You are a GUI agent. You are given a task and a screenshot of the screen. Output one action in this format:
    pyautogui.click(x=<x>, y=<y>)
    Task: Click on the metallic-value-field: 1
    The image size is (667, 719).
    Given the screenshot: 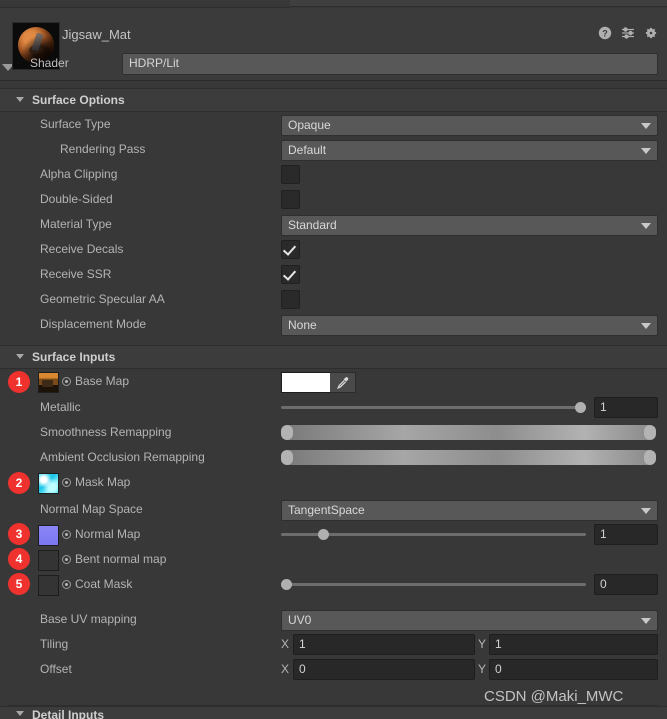 What is the action you would take?
    pyautogui.click(x=626, y=407)
    